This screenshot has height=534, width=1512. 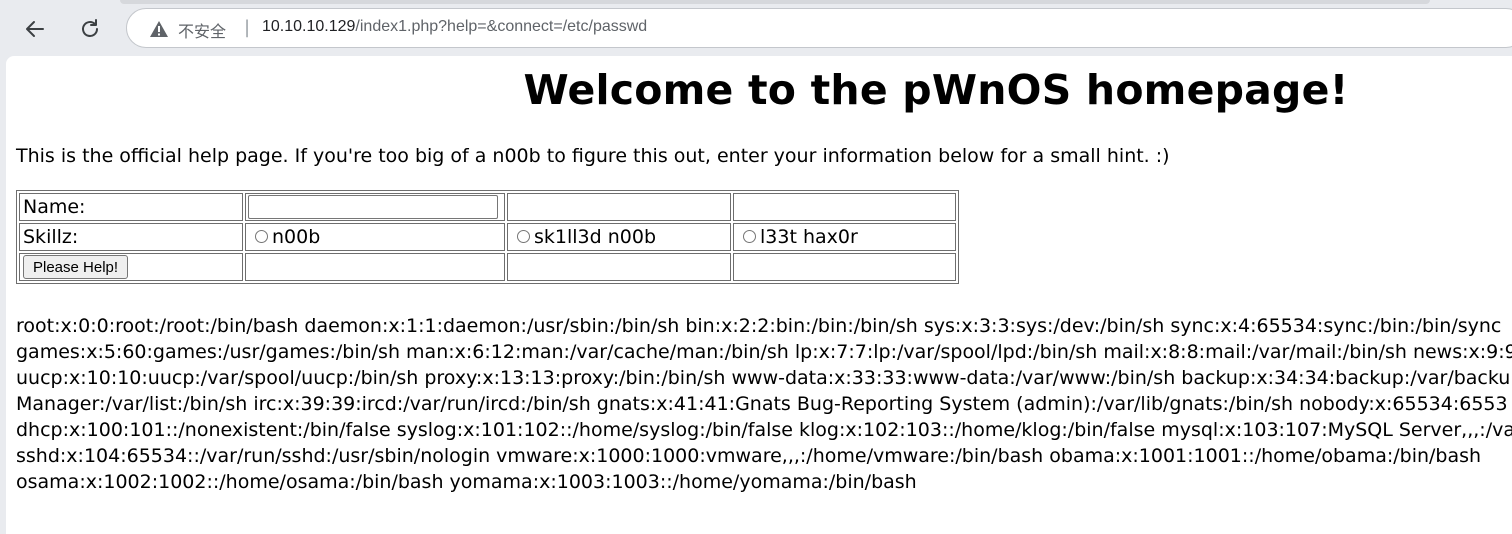 I want to click on radio-button-skilled-n00b, so click(x=523, y=236).